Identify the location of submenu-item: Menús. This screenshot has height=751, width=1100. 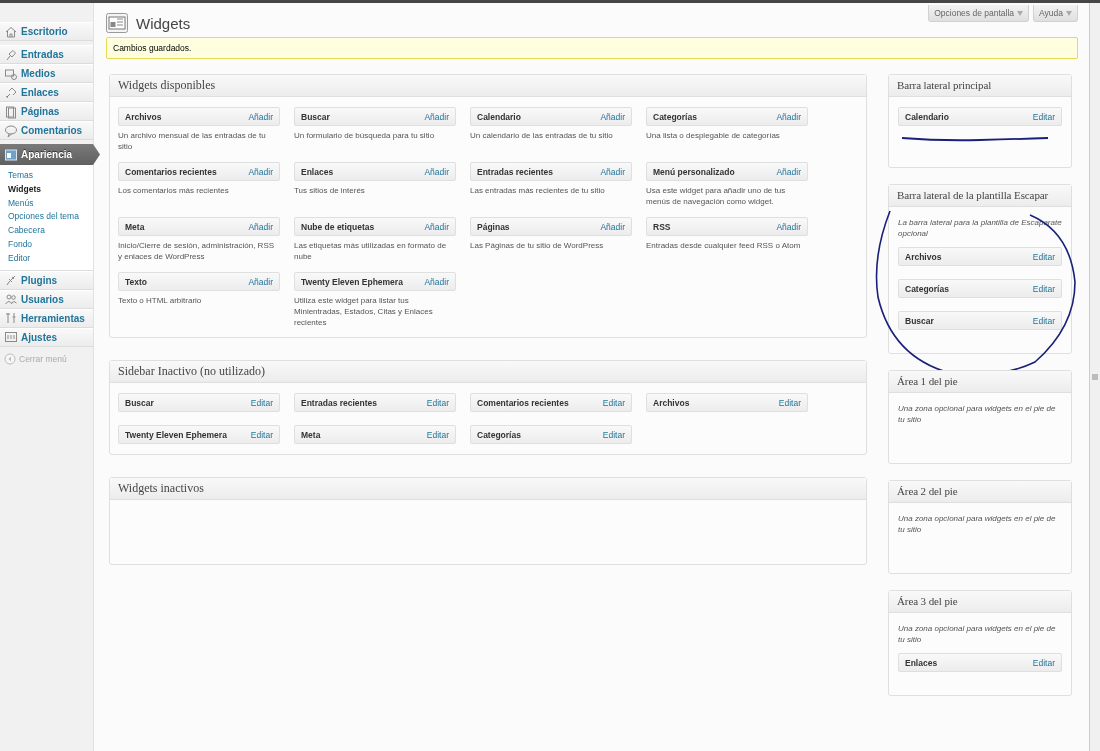
(50, 203).